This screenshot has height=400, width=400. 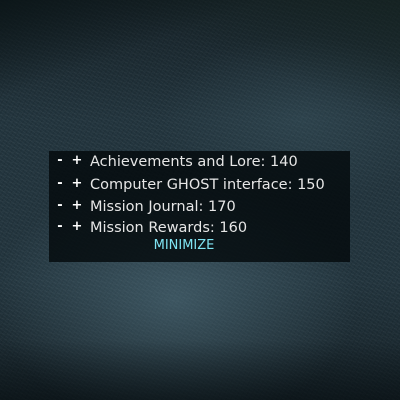 What do you see at coordinates (184, 246) in the screenshot?
I see `minimize-button: MINIMIZE` at bounding box center [184, 246].